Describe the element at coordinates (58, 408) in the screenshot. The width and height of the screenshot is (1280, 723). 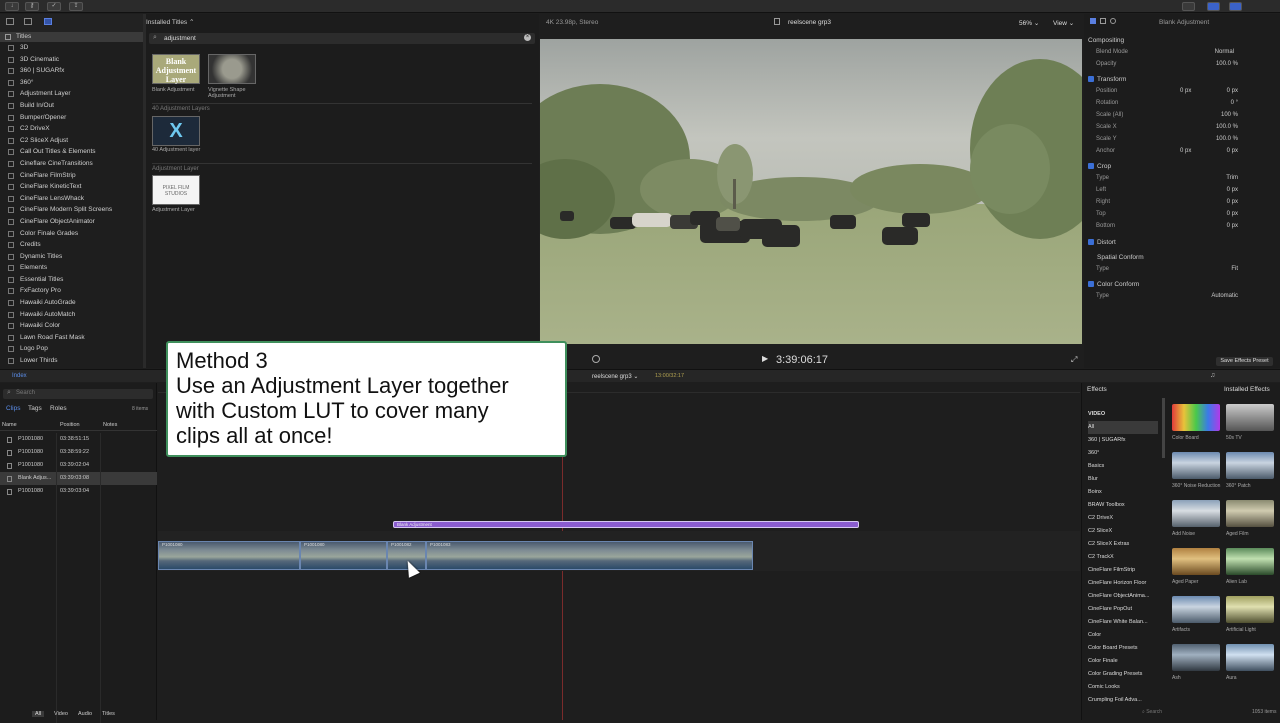
I see `index-tab-roles: Roles` at that location.